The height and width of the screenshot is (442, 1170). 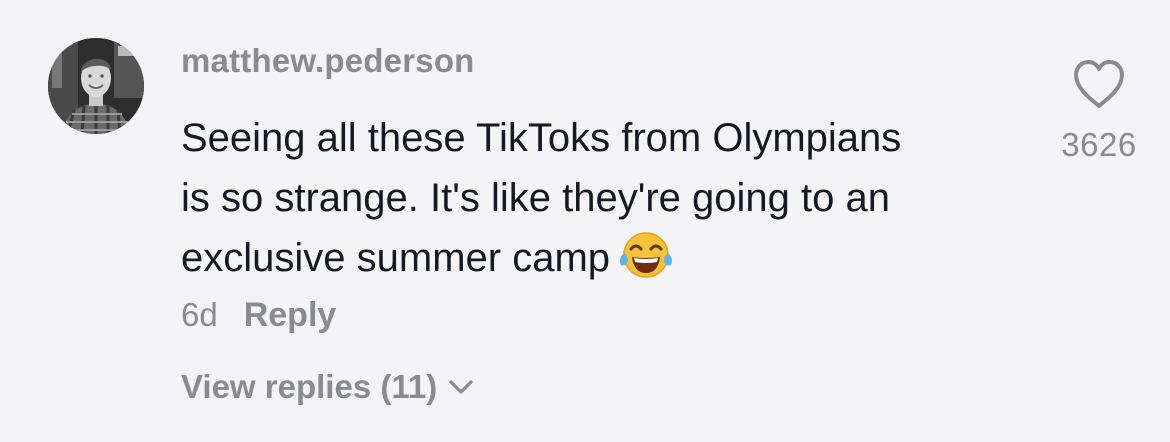 What do you see at coordinates (290, 315) in the screenshot?
I see `reply-button: Reply` at bounding box center [290, 315].